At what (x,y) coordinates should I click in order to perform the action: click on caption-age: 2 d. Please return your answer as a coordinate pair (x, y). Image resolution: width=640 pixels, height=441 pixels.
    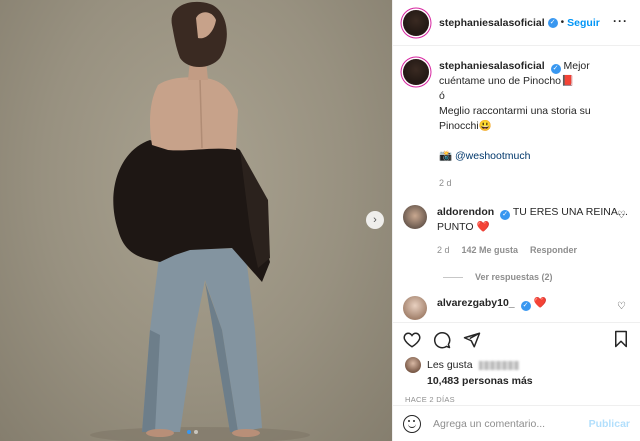
    Looking at the image, I should click on (445, 183).